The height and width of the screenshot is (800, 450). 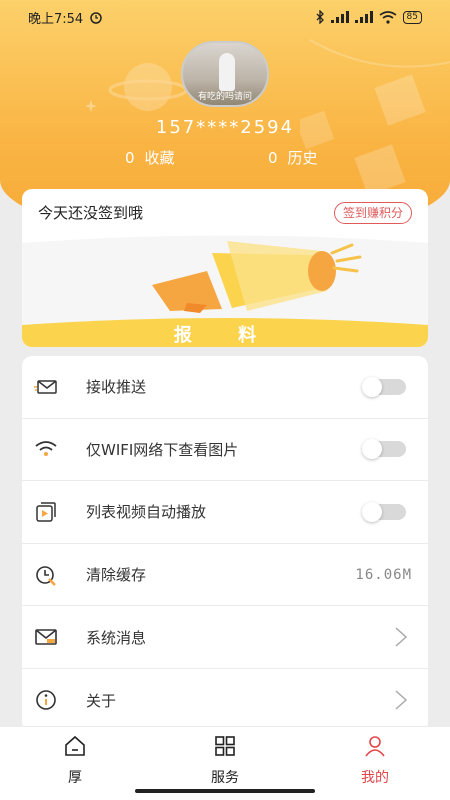 I want to click on user-phone: 157****2594, so click(x=225, y=127).